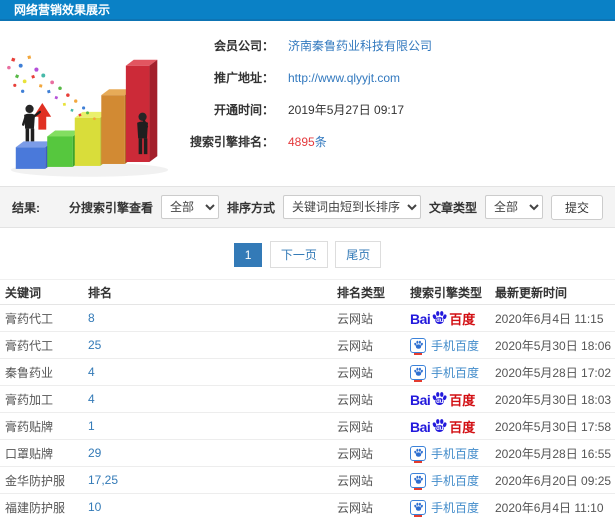 This screenshot has height=520, width=615. What do you see at coordinates (231, 142) in the screenshot?
I see `engine-rank-label: 搜索引擎排名：` at bounding box center [231, 142].